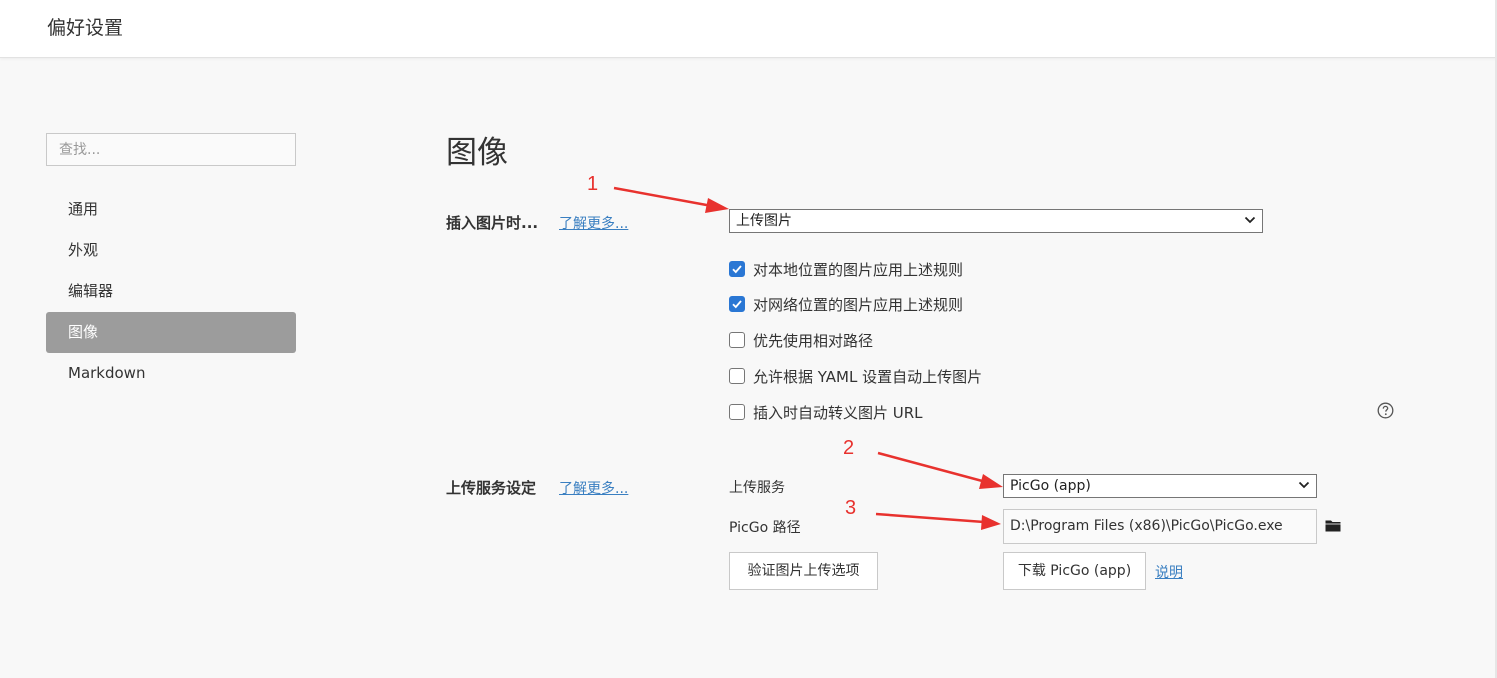  I want to click on option-local-images: 对本地位置的图片应用上述规则, so click(846, 269).